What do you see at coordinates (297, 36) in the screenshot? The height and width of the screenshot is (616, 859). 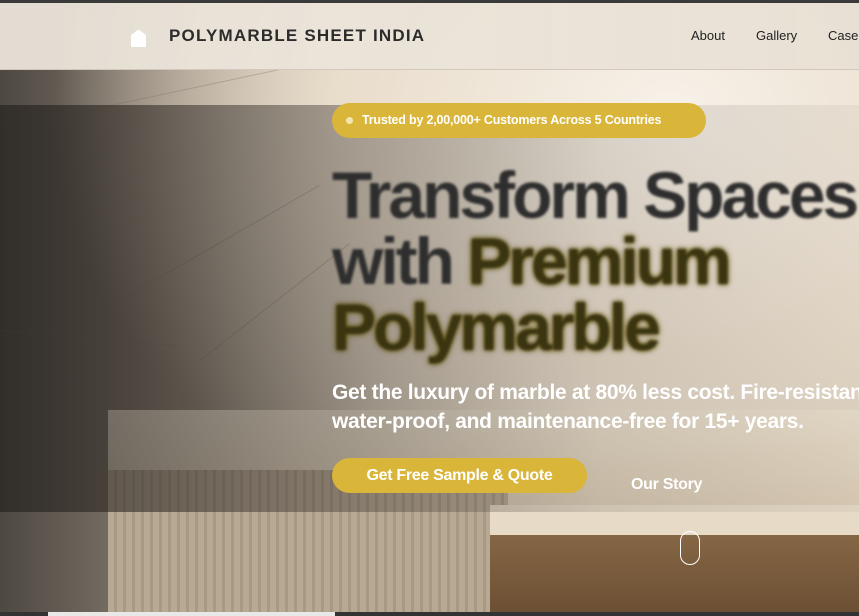 I see `brand-name: POLYMARBLE SHEET INDIA` at bounding box center [297, 36].